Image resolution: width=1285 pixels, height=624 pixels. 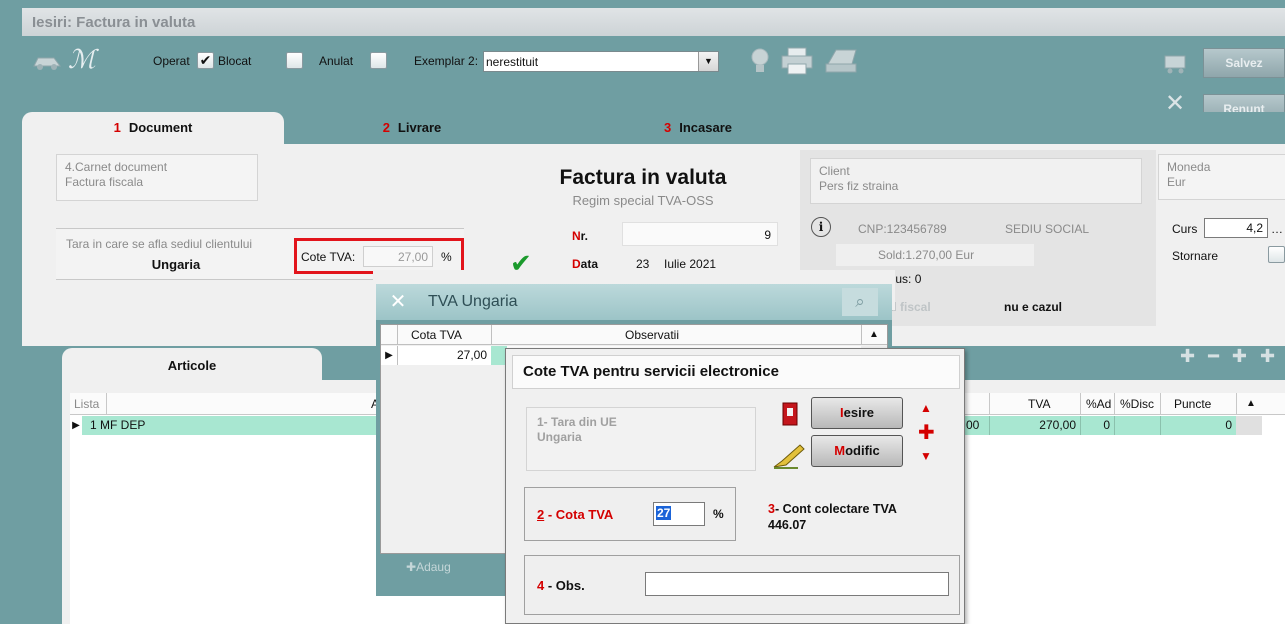 What do you see at coordinates (708, 61) in the screenshot?
I see `chevron-down-icon: ▼` at bounding box center [708, 61].